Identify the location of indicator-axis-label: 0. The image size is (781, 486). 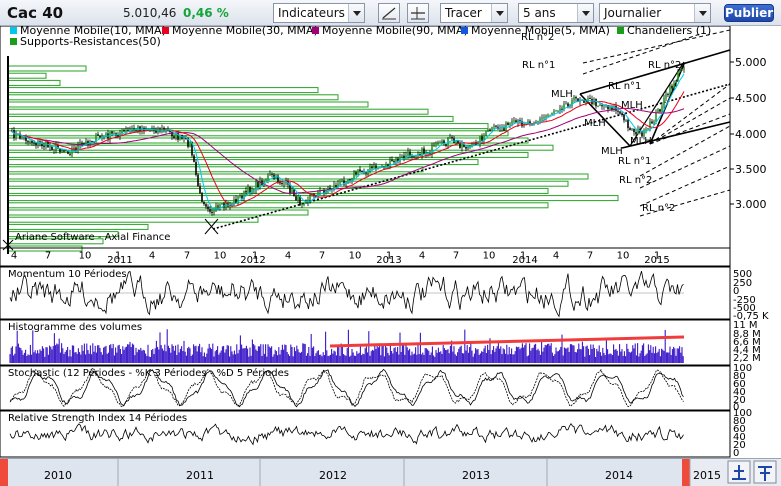
(736, 453).